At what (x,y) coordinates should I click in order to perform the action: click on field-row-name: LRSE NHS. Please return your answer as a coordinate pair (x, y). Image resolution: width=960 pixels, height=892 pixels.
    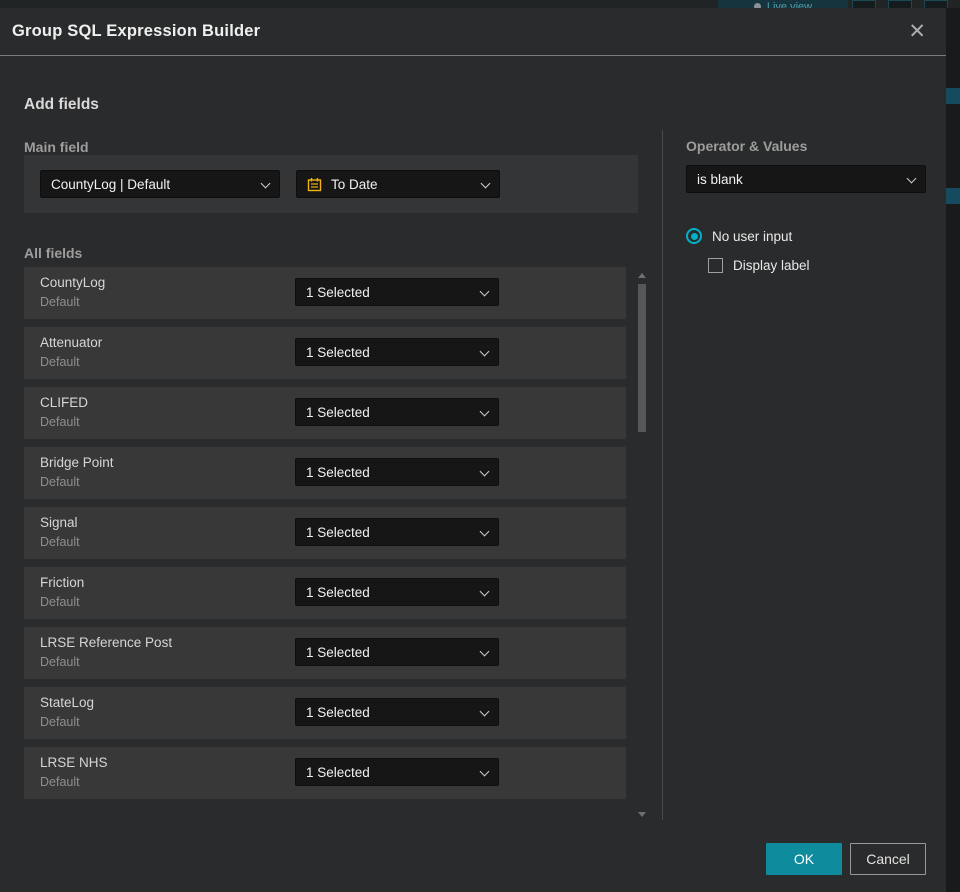
    Looking at the image, I should click on (74, 762).